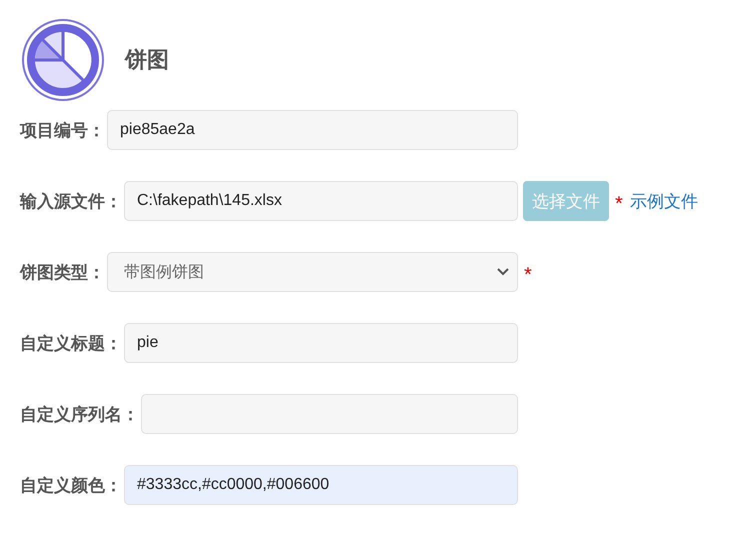 The image size is (738, 555). I want to click on field-label: 项目编号：, so click(62, 131).